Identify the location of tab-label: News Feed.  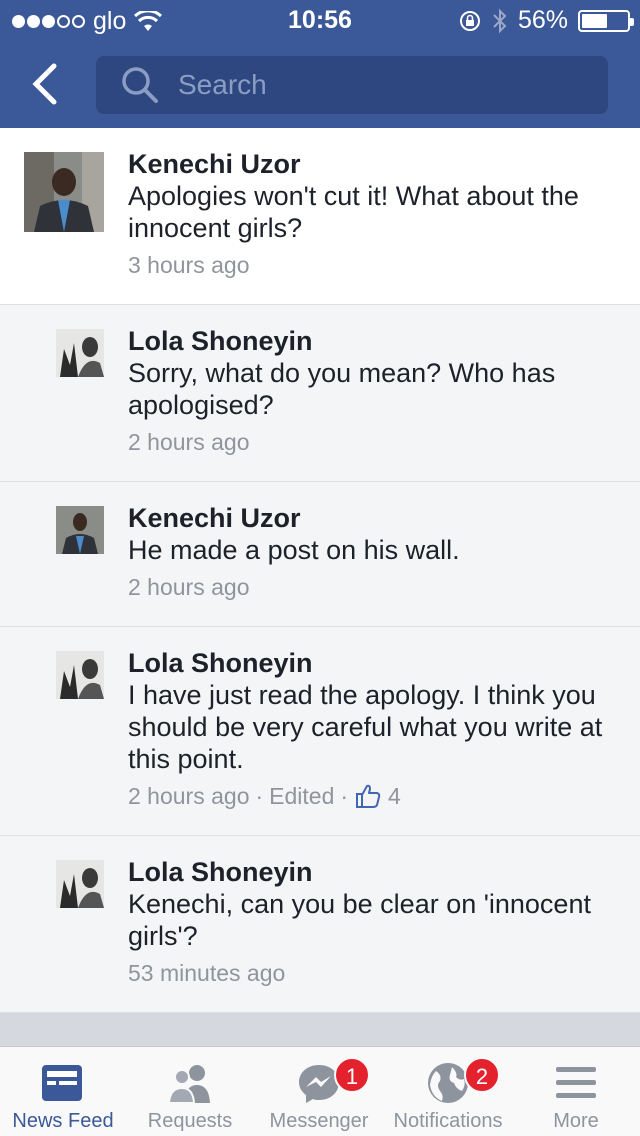
(63, 1121).